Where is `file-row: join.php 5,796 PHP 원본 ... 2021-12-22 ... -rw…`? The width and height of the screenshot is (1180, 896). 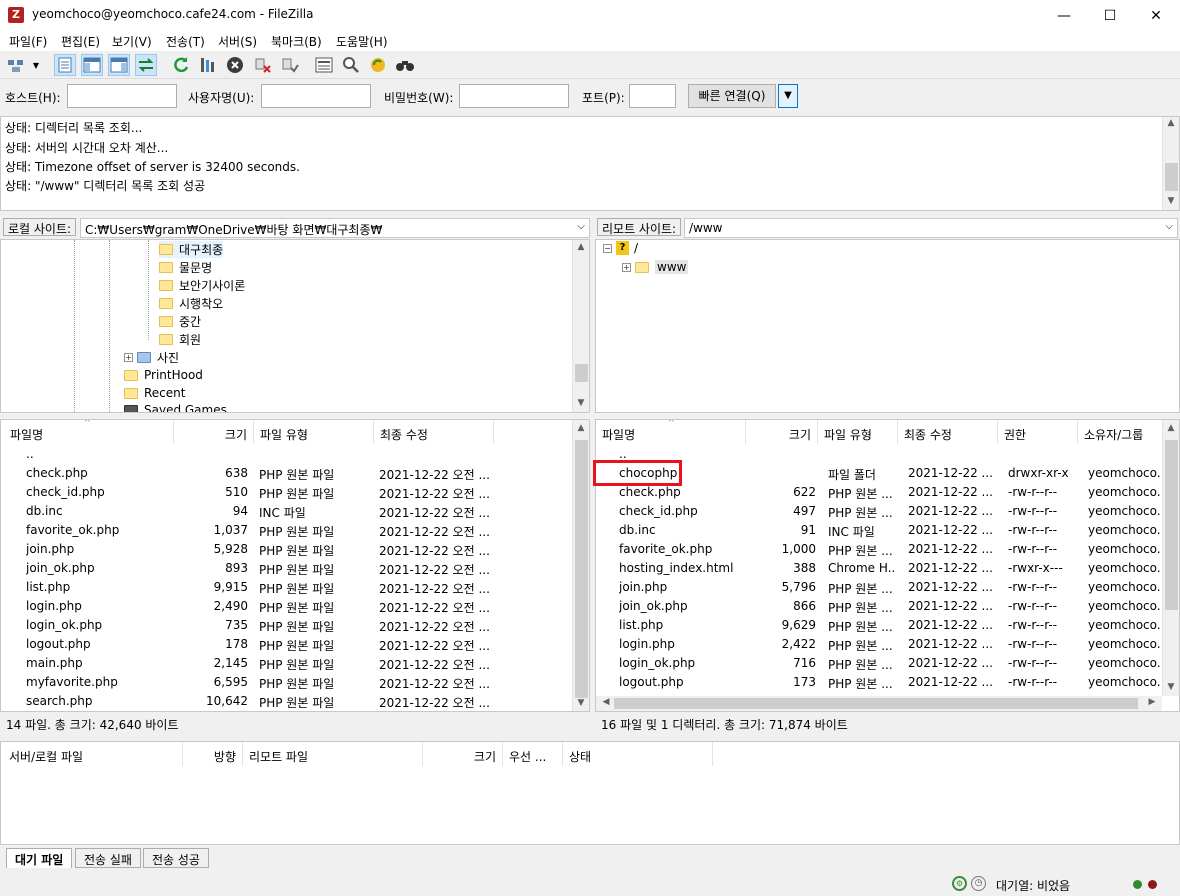 file-row: join.php 5,796 PHP 원본 ... 2021-12-22 ... -rw… is located at coordinates (887, 587).